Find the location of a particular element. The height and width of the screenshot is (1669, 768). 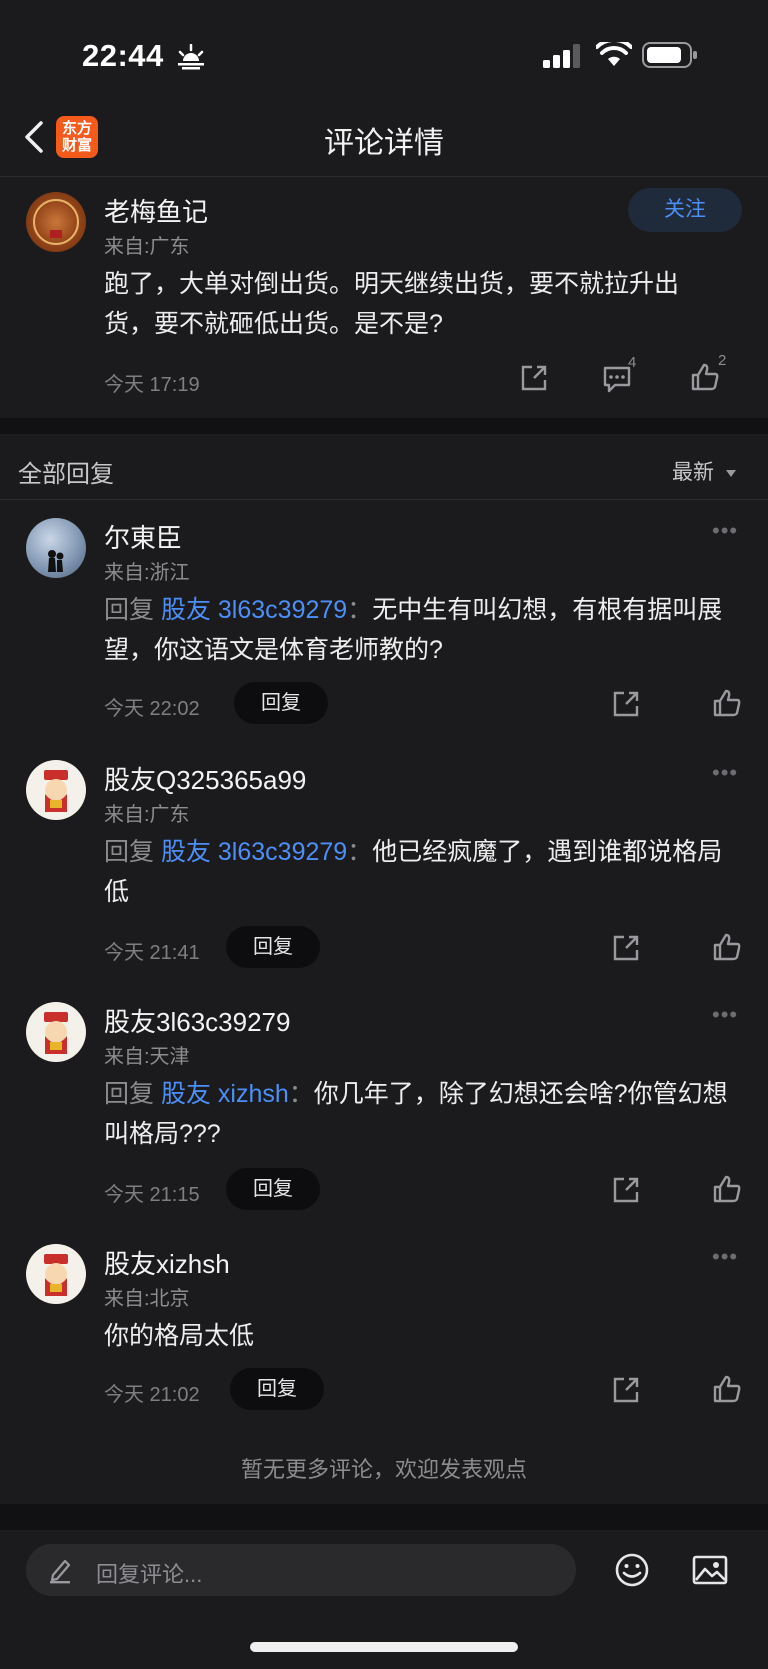

follow-button: 关注 is located at coordinates (685, 210).